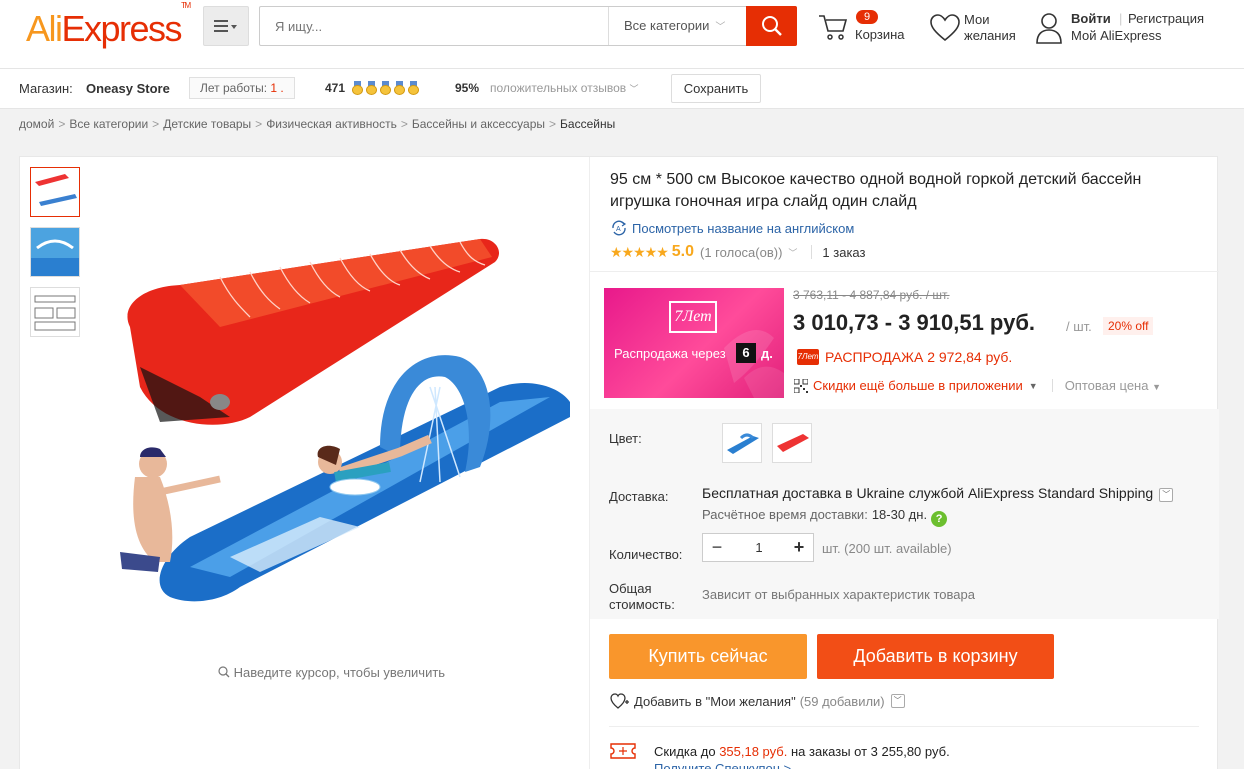 The height and width of the screenshot is (769, 1244). What do you see at coordinates (990, 35) in the screenshot?
I see `wishlist-label-2: желания` at bounding box center [990, 35].